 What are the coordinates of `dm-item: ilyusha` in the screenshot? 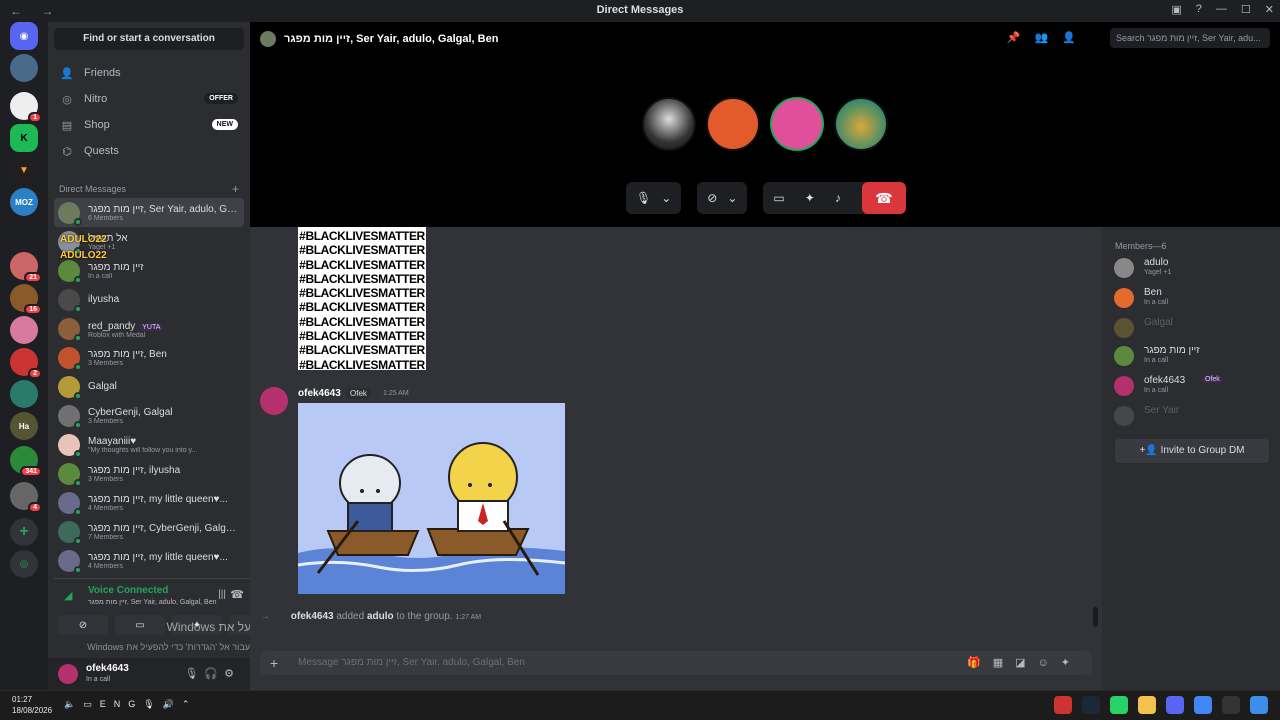 It's located at (149, 299).